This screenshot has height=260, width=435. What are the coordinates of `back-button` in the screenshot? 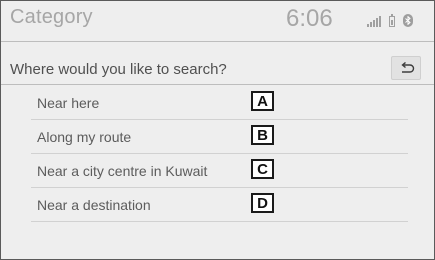 It's located at (406, 68).